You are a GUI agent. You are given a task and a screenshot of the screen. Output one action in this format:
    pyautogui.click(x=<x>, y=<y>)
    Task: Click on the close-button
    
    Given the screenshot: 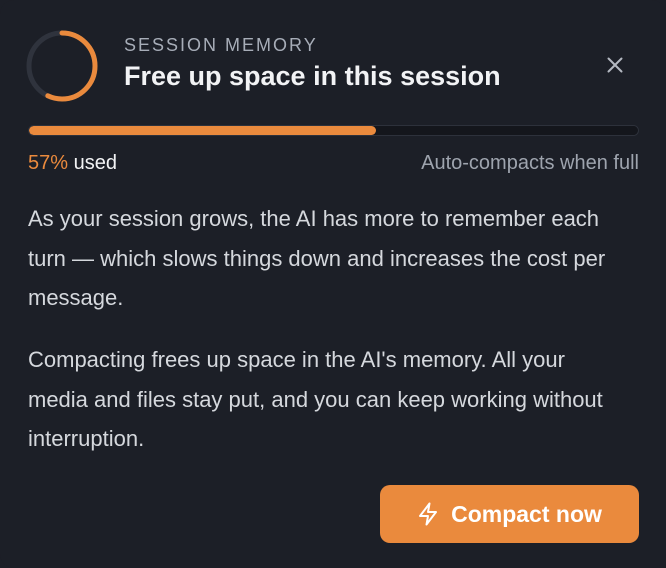 What is the action you would take?
    pyautogui.click(x=615, y=65)
    